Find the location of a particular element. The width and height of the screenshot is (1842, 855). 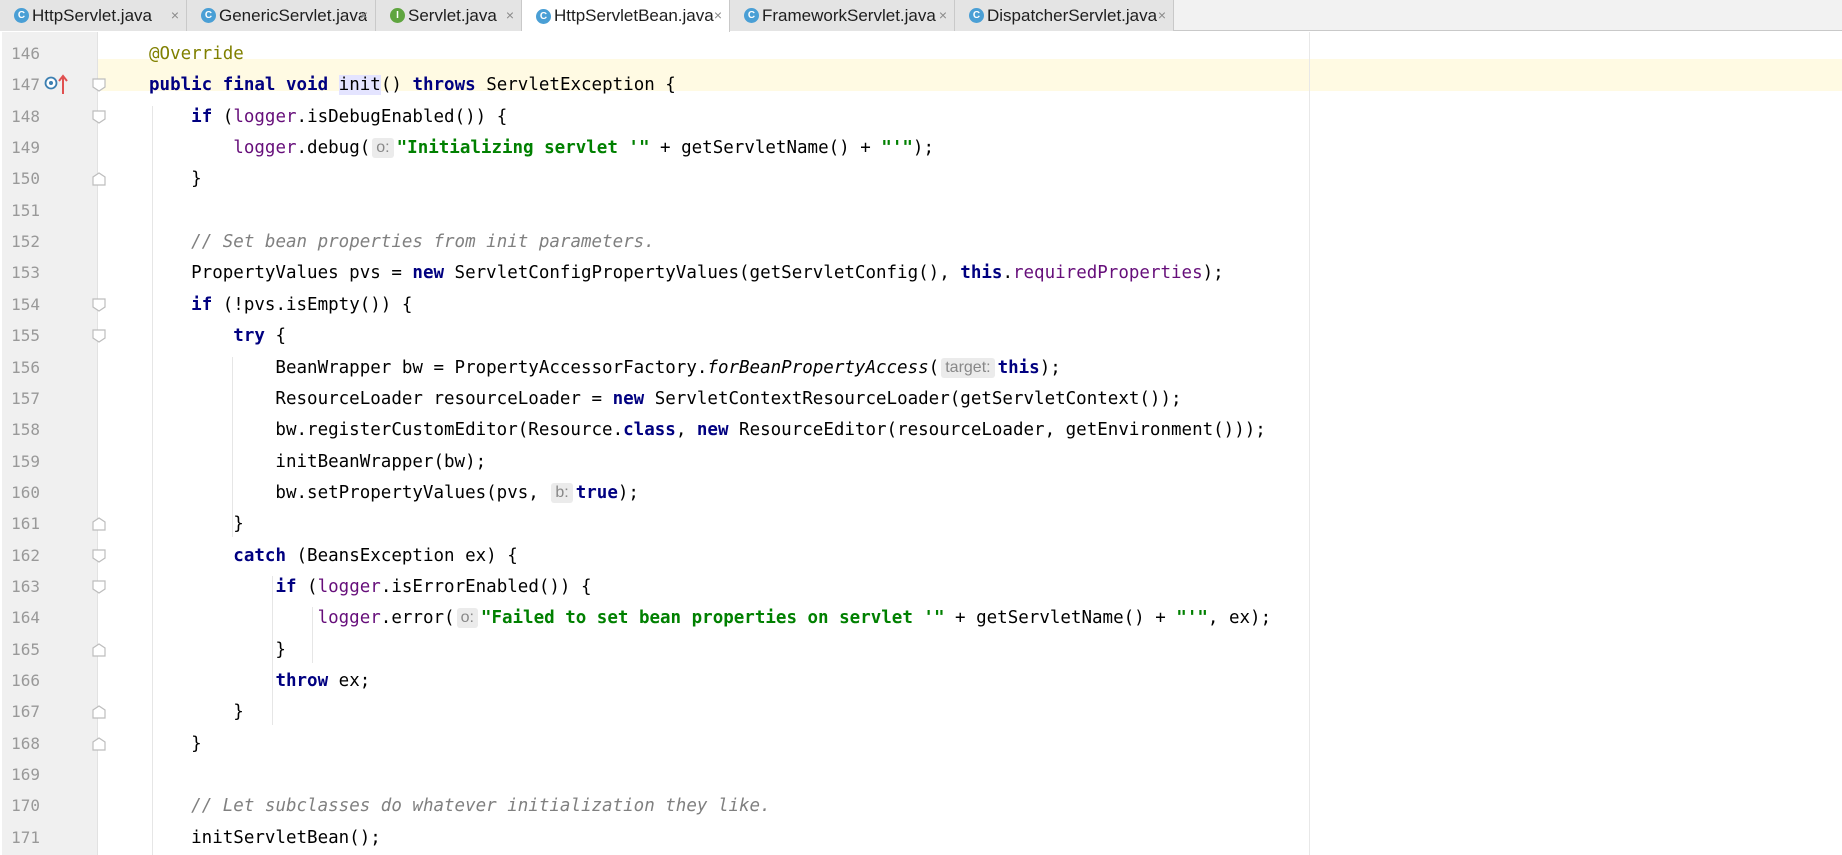

tab-servlet: I Servlet.java × is located at coordinates (449, 15).